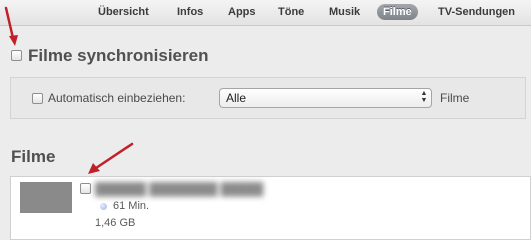 Image resolution: width=531 pixels, height=240 pixels. What do you see at coordinates (118, 56) in the screenshot?
I see `sync-movies-label: Filme synchronisieren` at bounding box center [118, 56].